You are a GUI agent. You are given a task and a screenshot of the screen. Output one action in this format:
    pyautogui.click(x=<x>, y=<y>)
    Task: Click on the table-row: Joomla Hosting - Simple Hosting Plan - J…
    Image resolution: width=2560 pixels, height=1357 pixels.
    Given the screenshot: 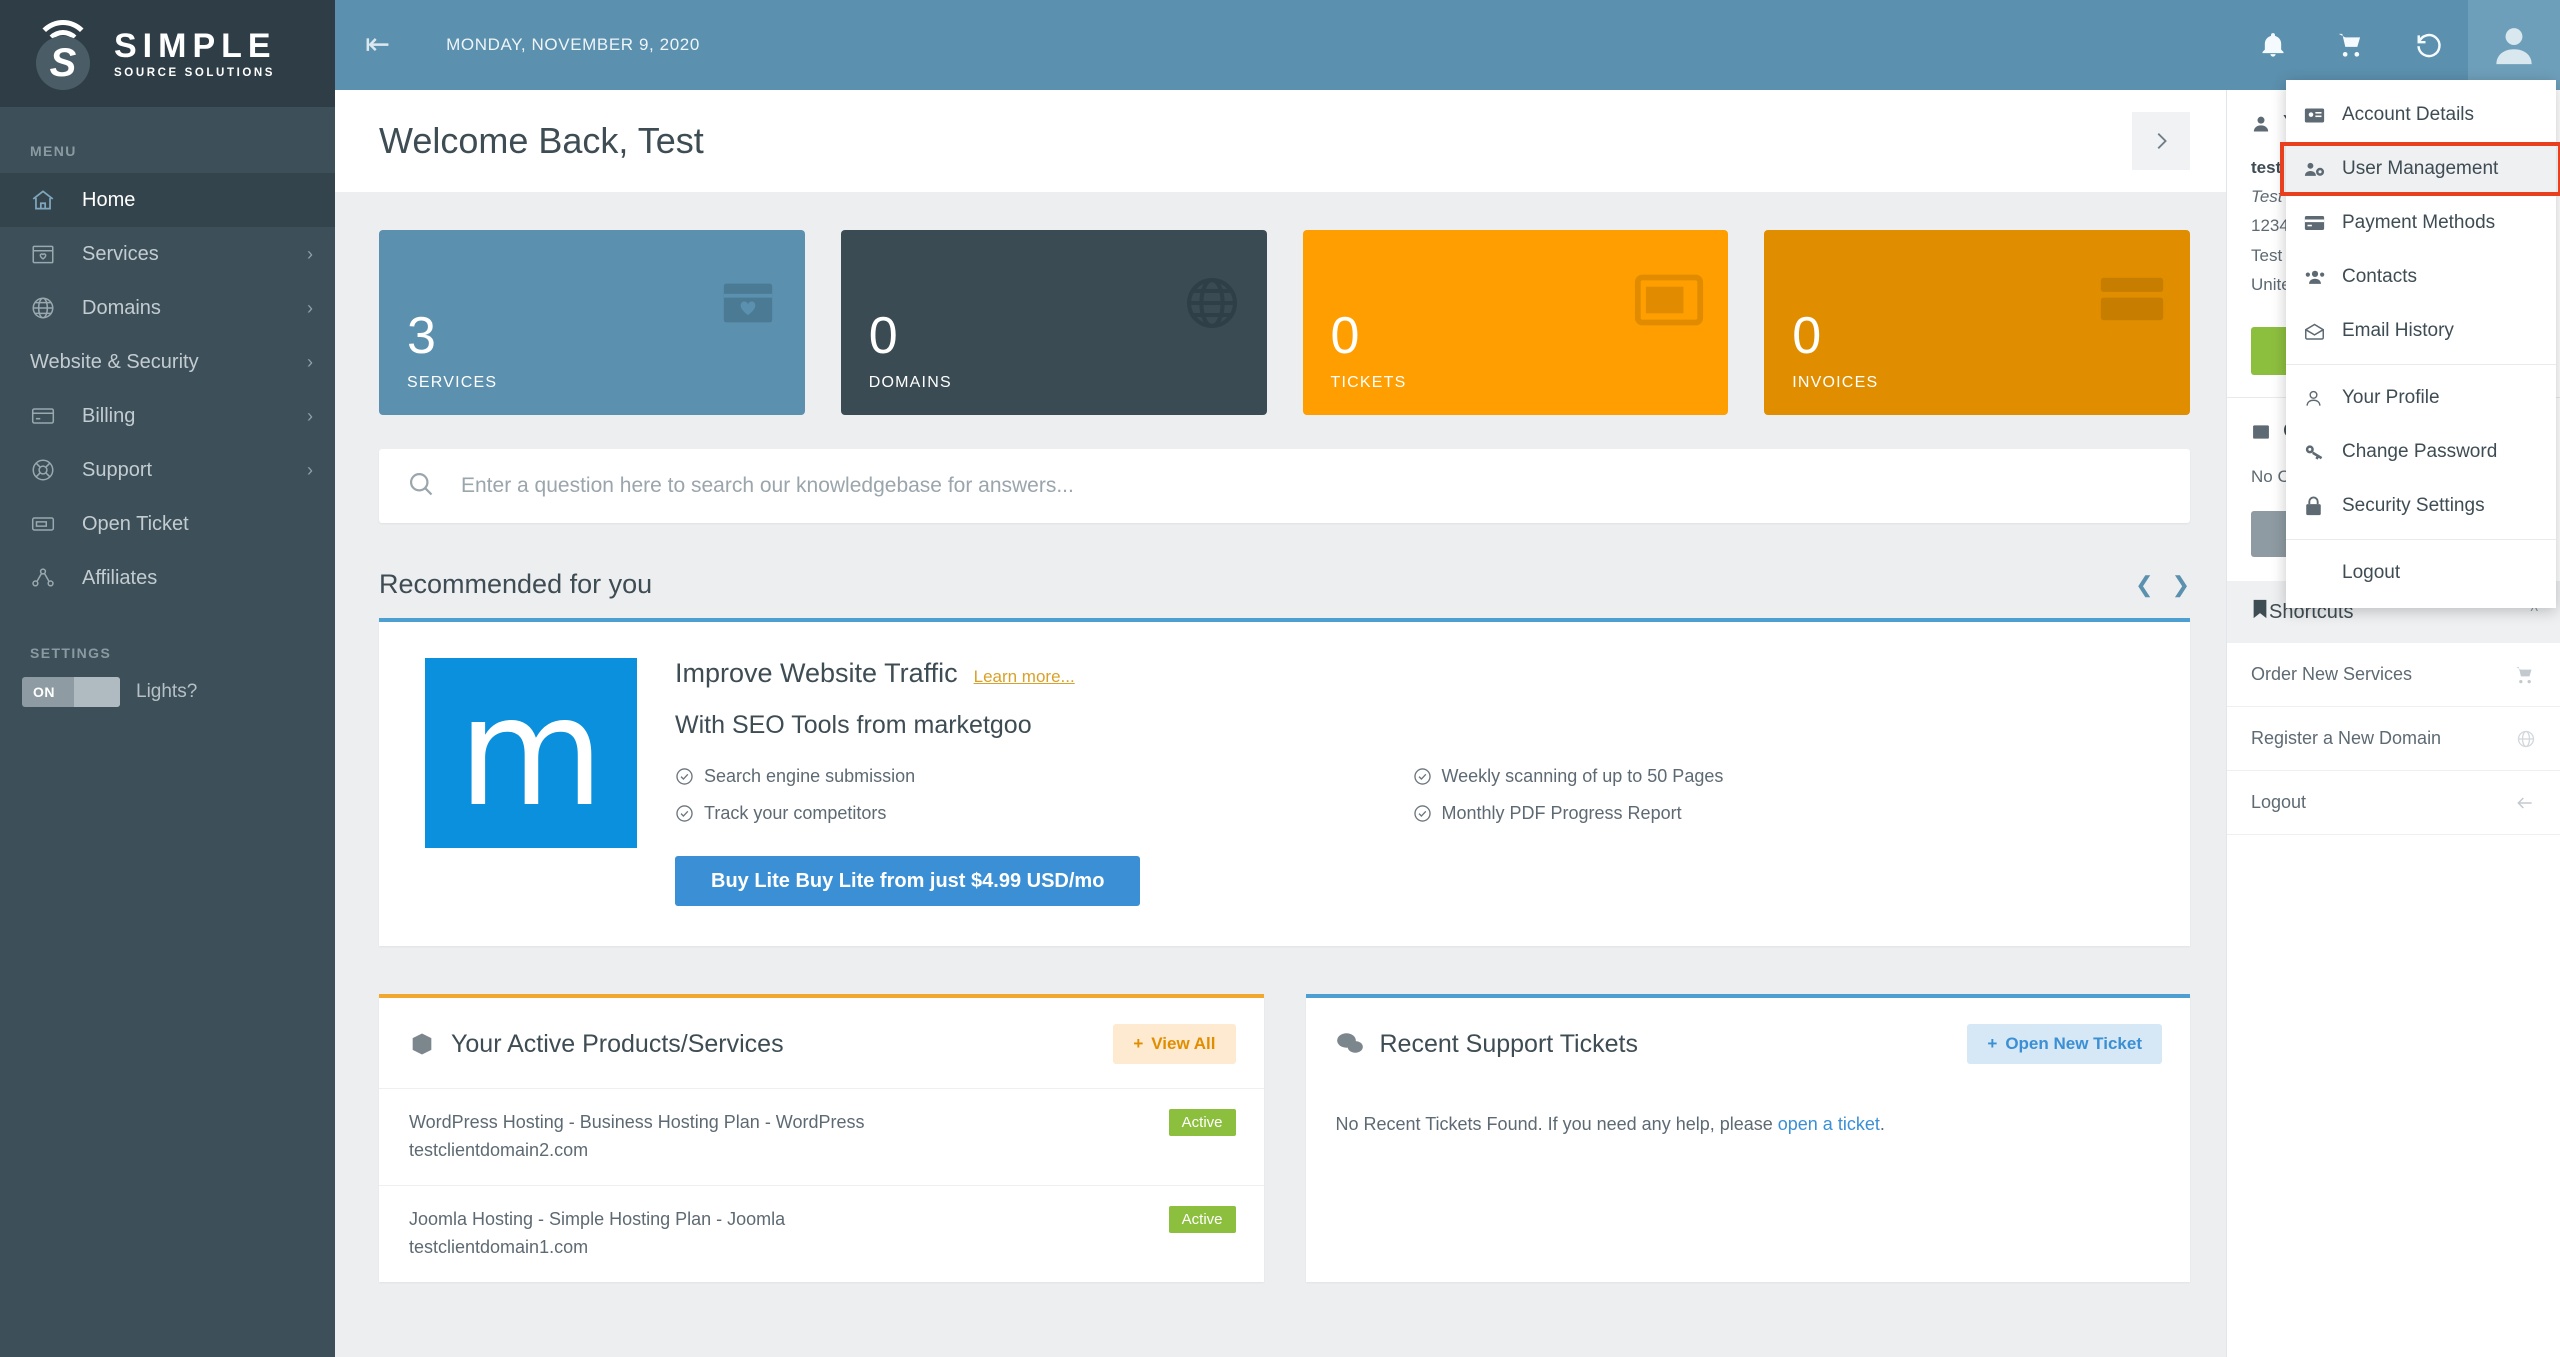 What is the action you would take?
    pyautogui.click(x=821, y=1233)
    